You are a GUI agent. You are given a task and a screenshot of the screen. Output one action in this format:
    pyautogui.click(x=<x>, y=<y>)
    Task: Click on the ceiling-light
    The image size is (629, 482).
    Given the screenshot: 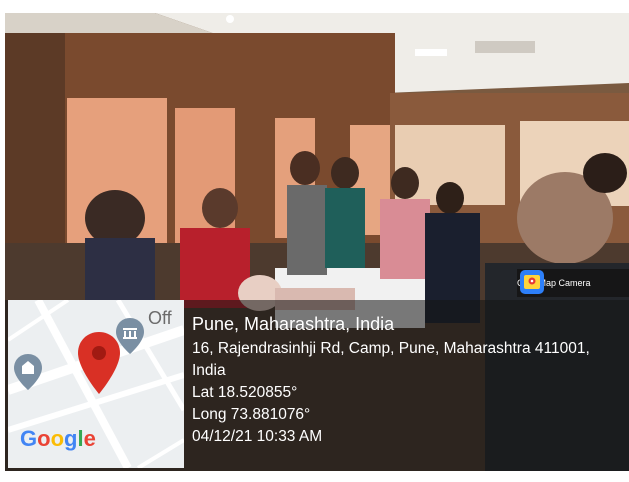 What is the action you would take?
    pyautogui.click(x=431, y=52)
    